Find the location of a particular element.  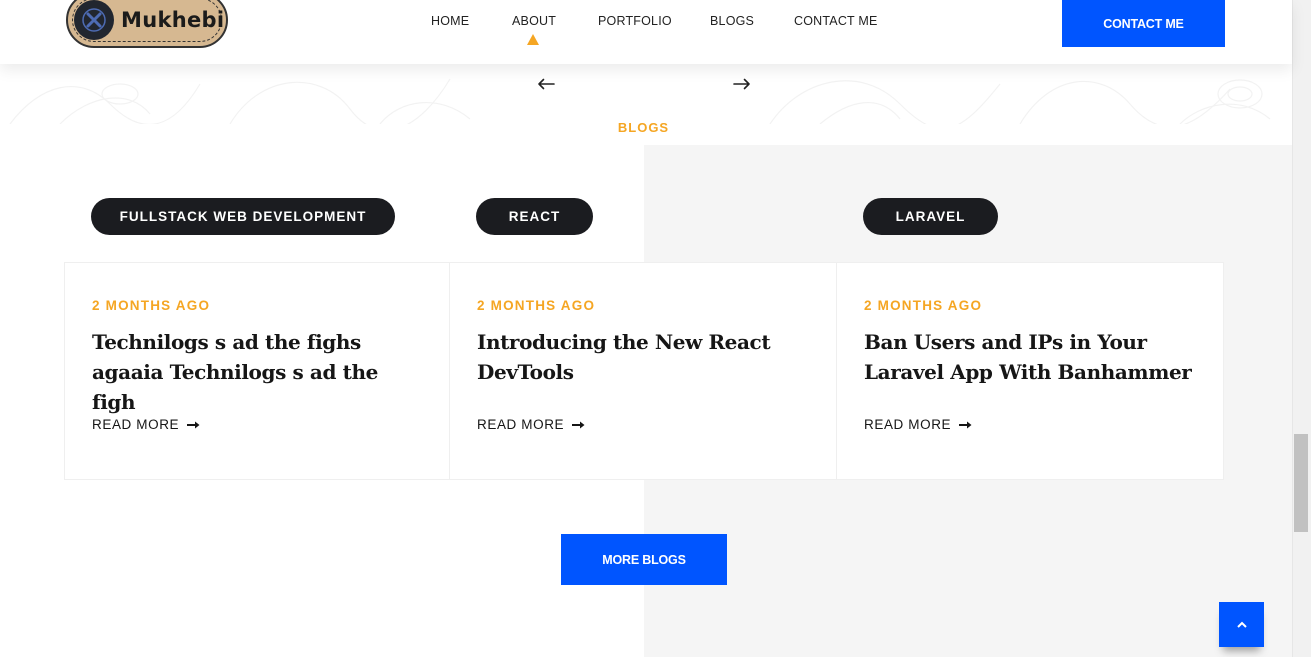

contact-me-button: CONTACT ME is located at coordinates (1143, 23).